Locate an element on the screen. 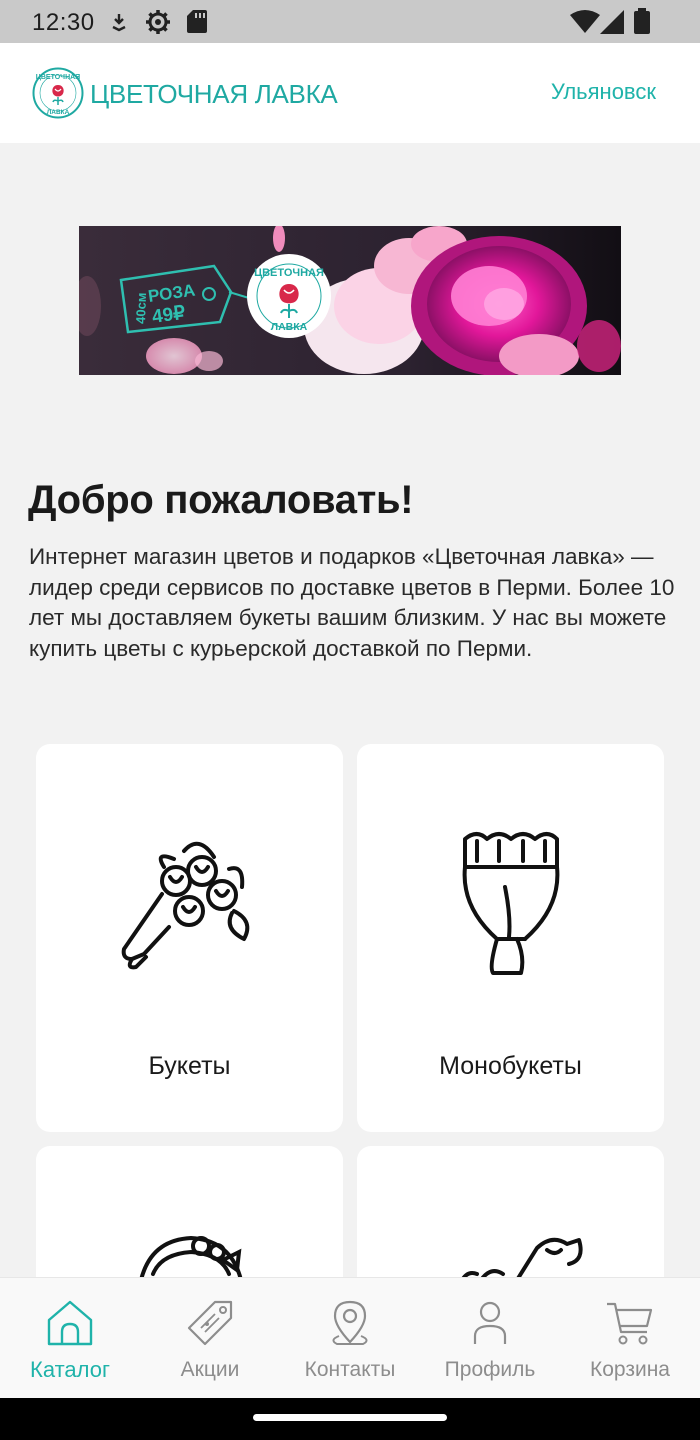  battery-icon is located at coordinates (642, 21).